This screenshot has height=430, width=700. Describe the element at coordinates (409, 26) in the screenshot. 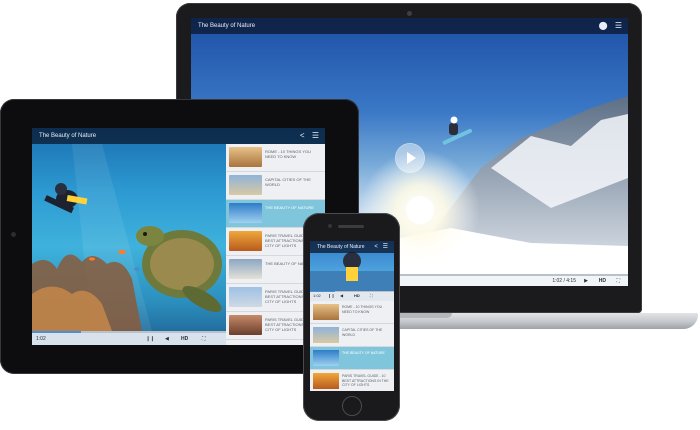

I see `laptop-title-bar: The Beauty of Nature ⬤ ☰` at that location.